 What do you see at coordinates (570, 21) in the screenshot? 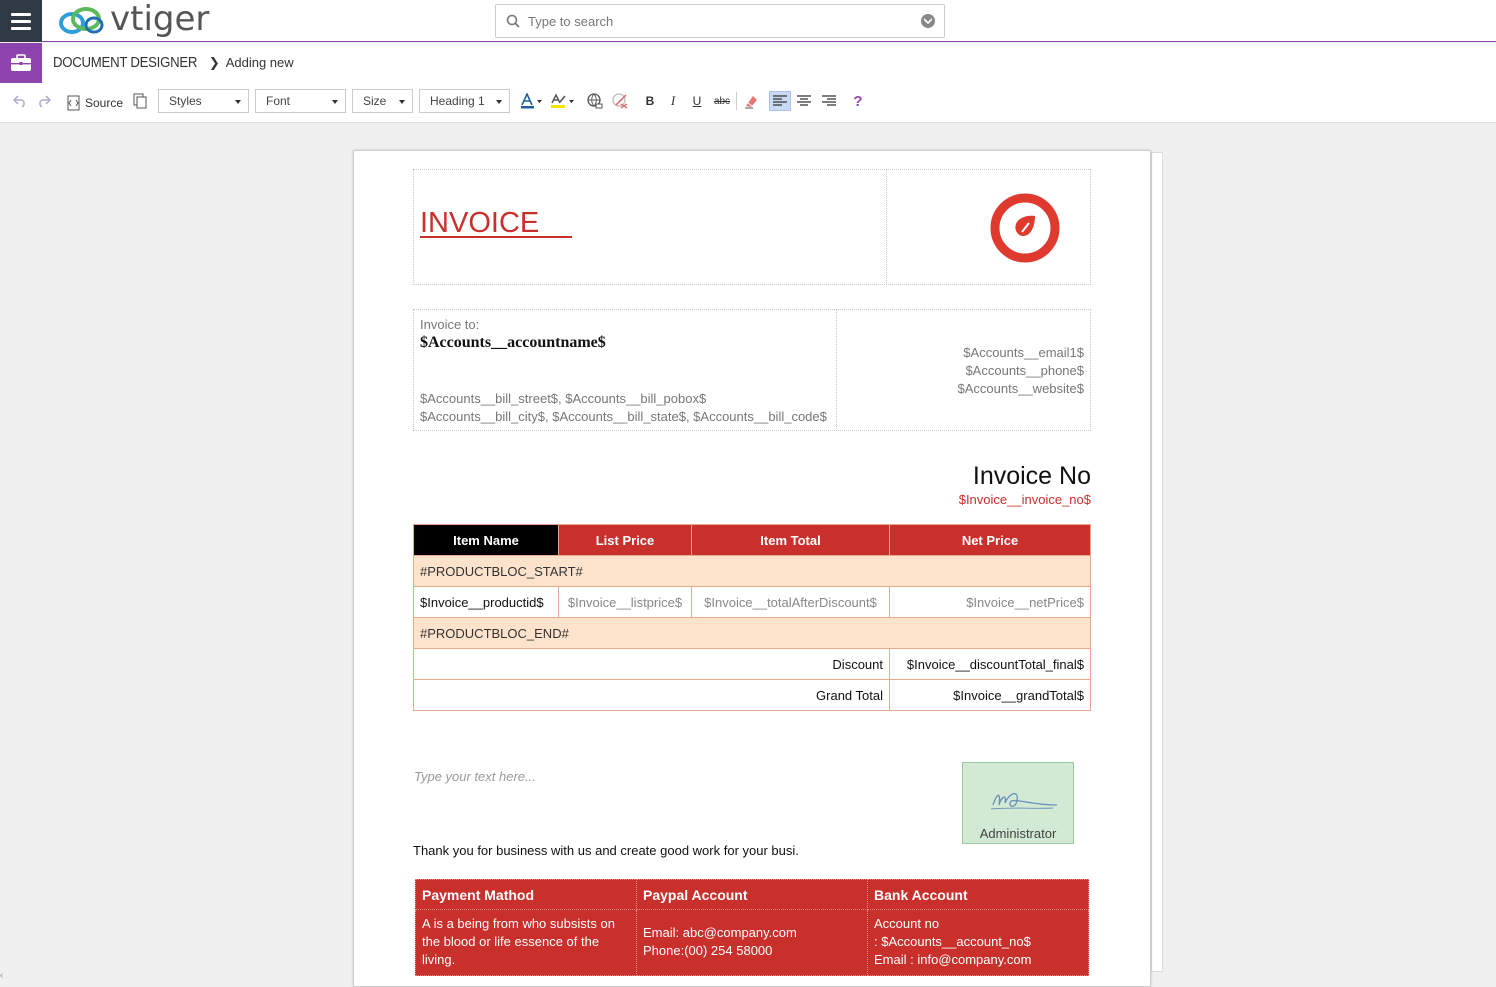
I see `search-input: Type to search` at bounding box center [570, 21].